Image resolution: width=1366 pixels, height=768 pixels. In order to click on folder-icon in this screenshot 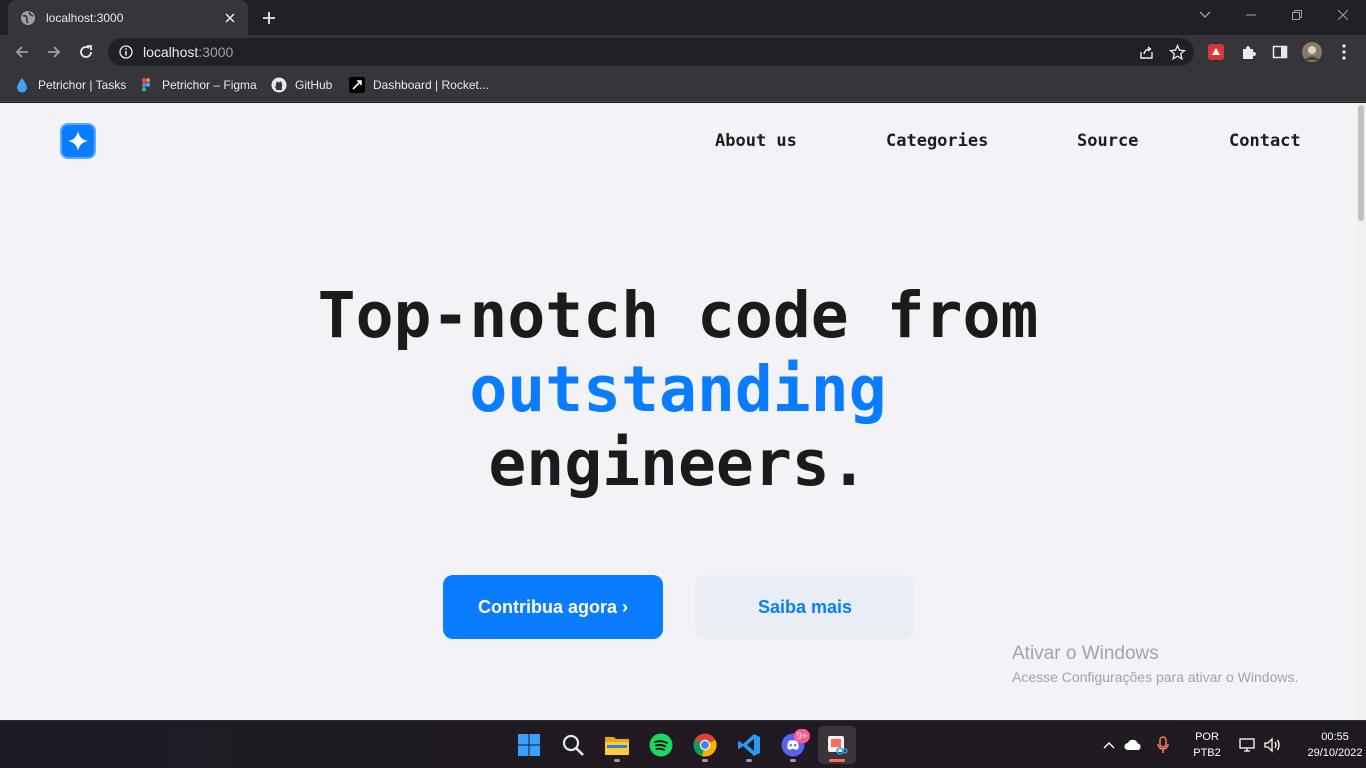, I will do `click(617, 746)`.